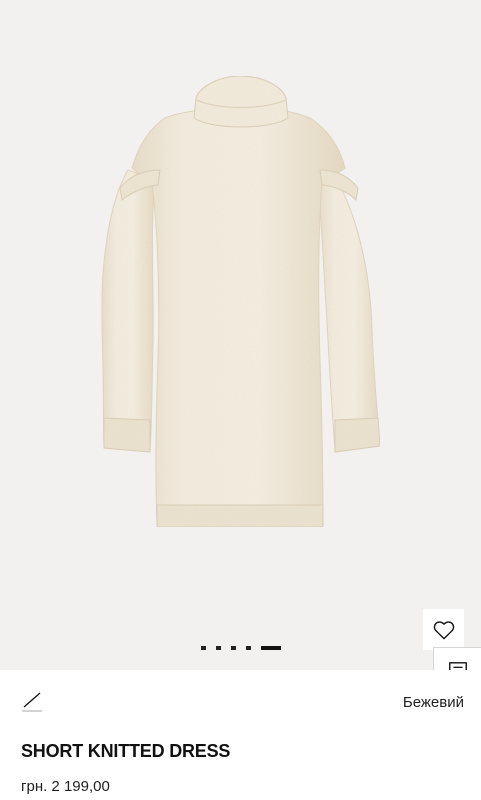  I want to click on pager-dot-active, so click(271, 648).